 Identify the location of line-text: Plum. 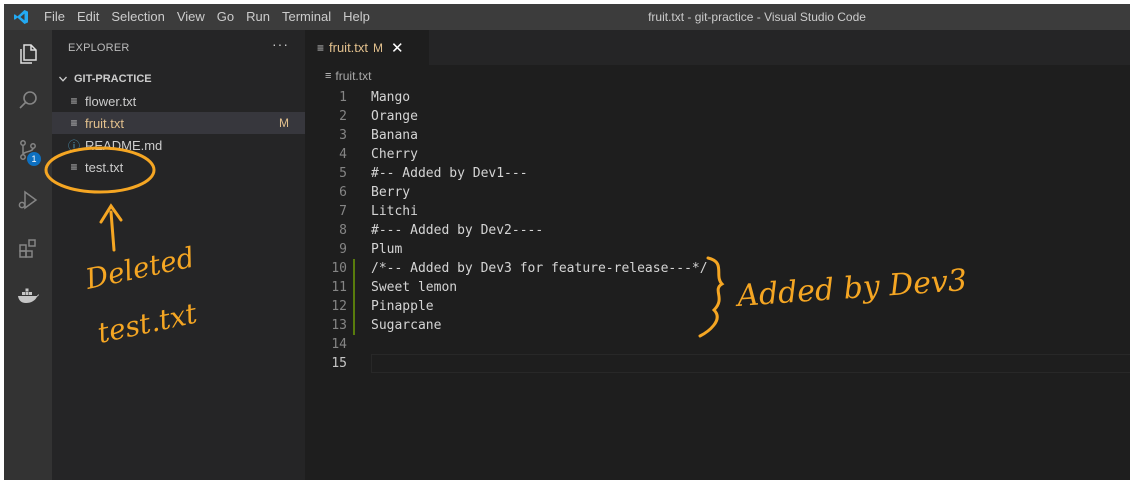
(387, 249).